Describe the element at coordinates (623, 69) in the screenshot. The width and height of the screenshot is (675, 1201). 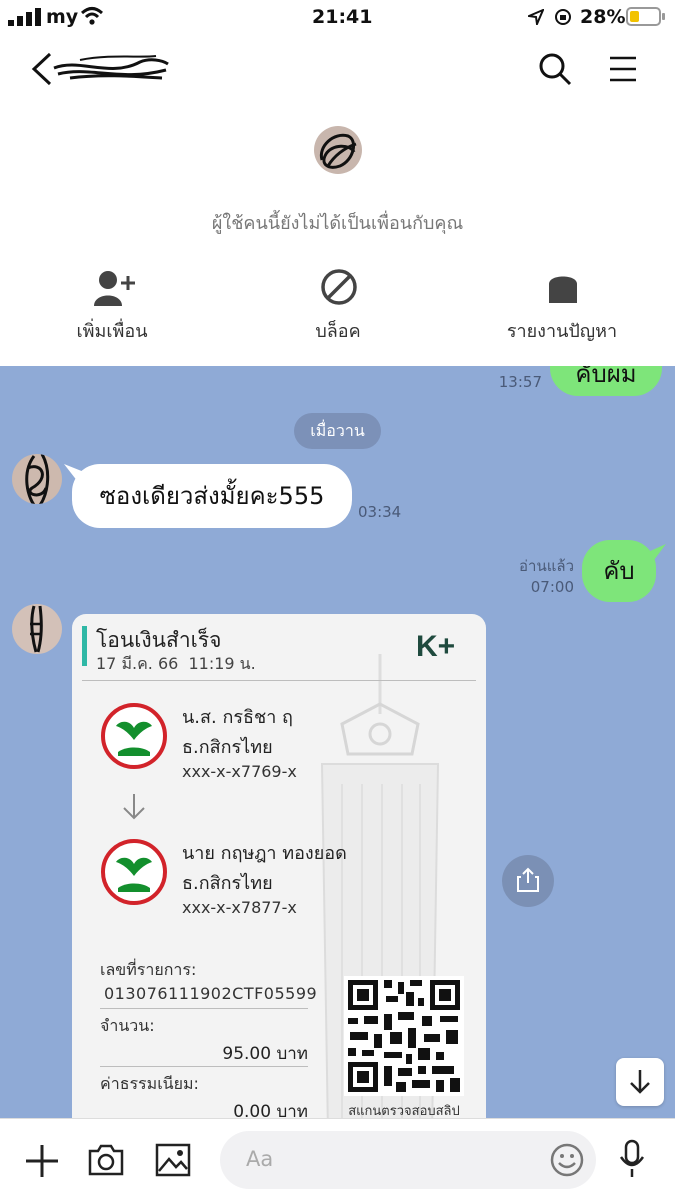
I see `menu-icon` at that location.